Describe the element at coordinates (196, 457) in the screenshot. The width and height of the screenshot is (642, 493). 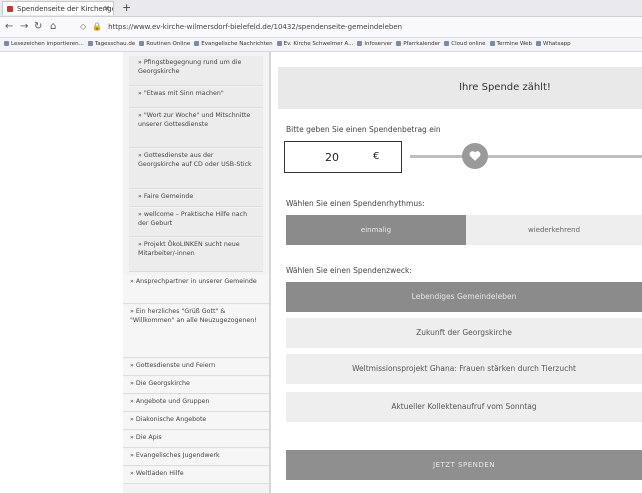
I see `sidebar-item: » Evangelisches Jugendwerk` at that location.